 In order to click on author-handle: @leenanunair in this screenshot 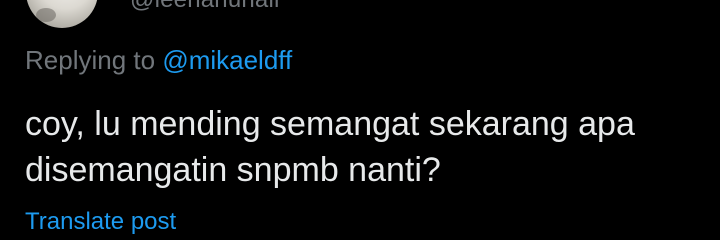, I will do `click(206, 7)`.